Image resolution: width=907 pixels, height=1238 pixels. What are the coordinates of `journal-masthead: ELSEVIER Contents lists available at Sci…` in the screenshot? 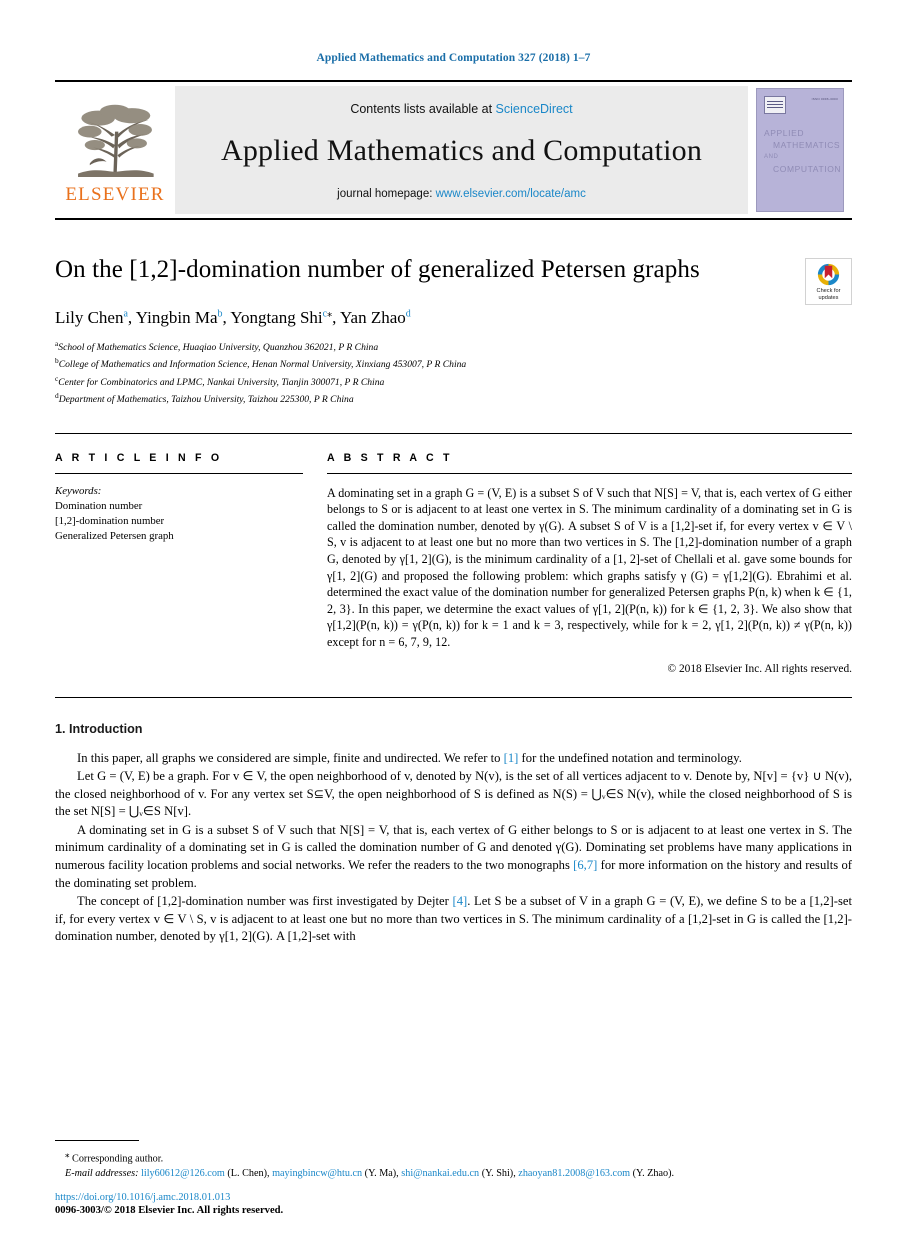 It's located at (453, 150).